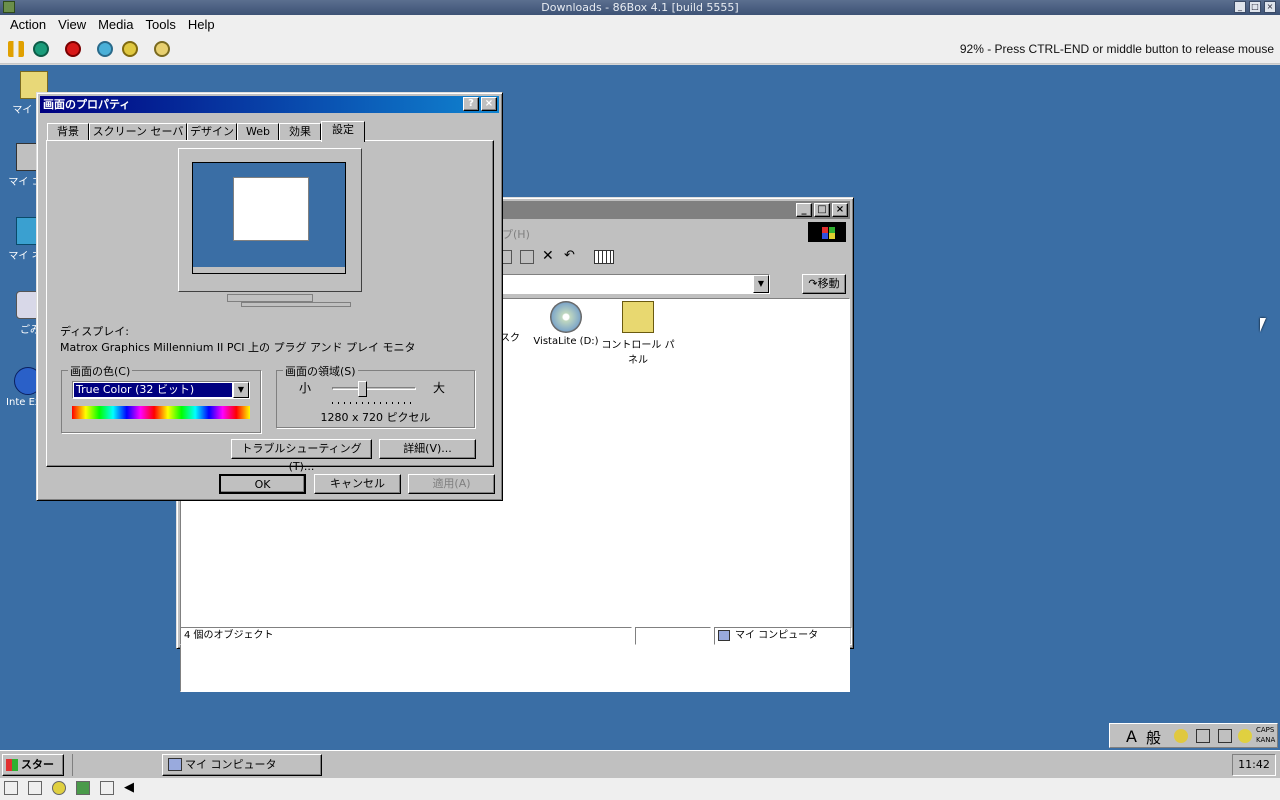 This screenshot has width=1280, height=800. I want to click on monitor-base, so click(296, 304).